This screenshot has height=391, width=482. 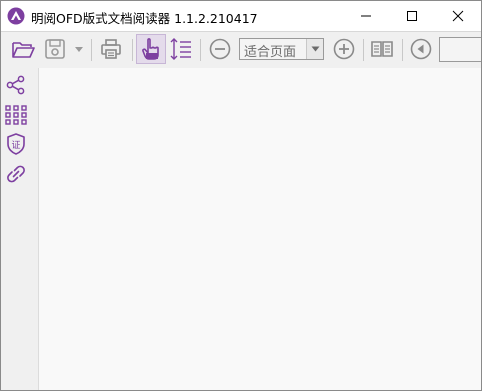 I want to click on print-icon, so click(x=111, y=49).